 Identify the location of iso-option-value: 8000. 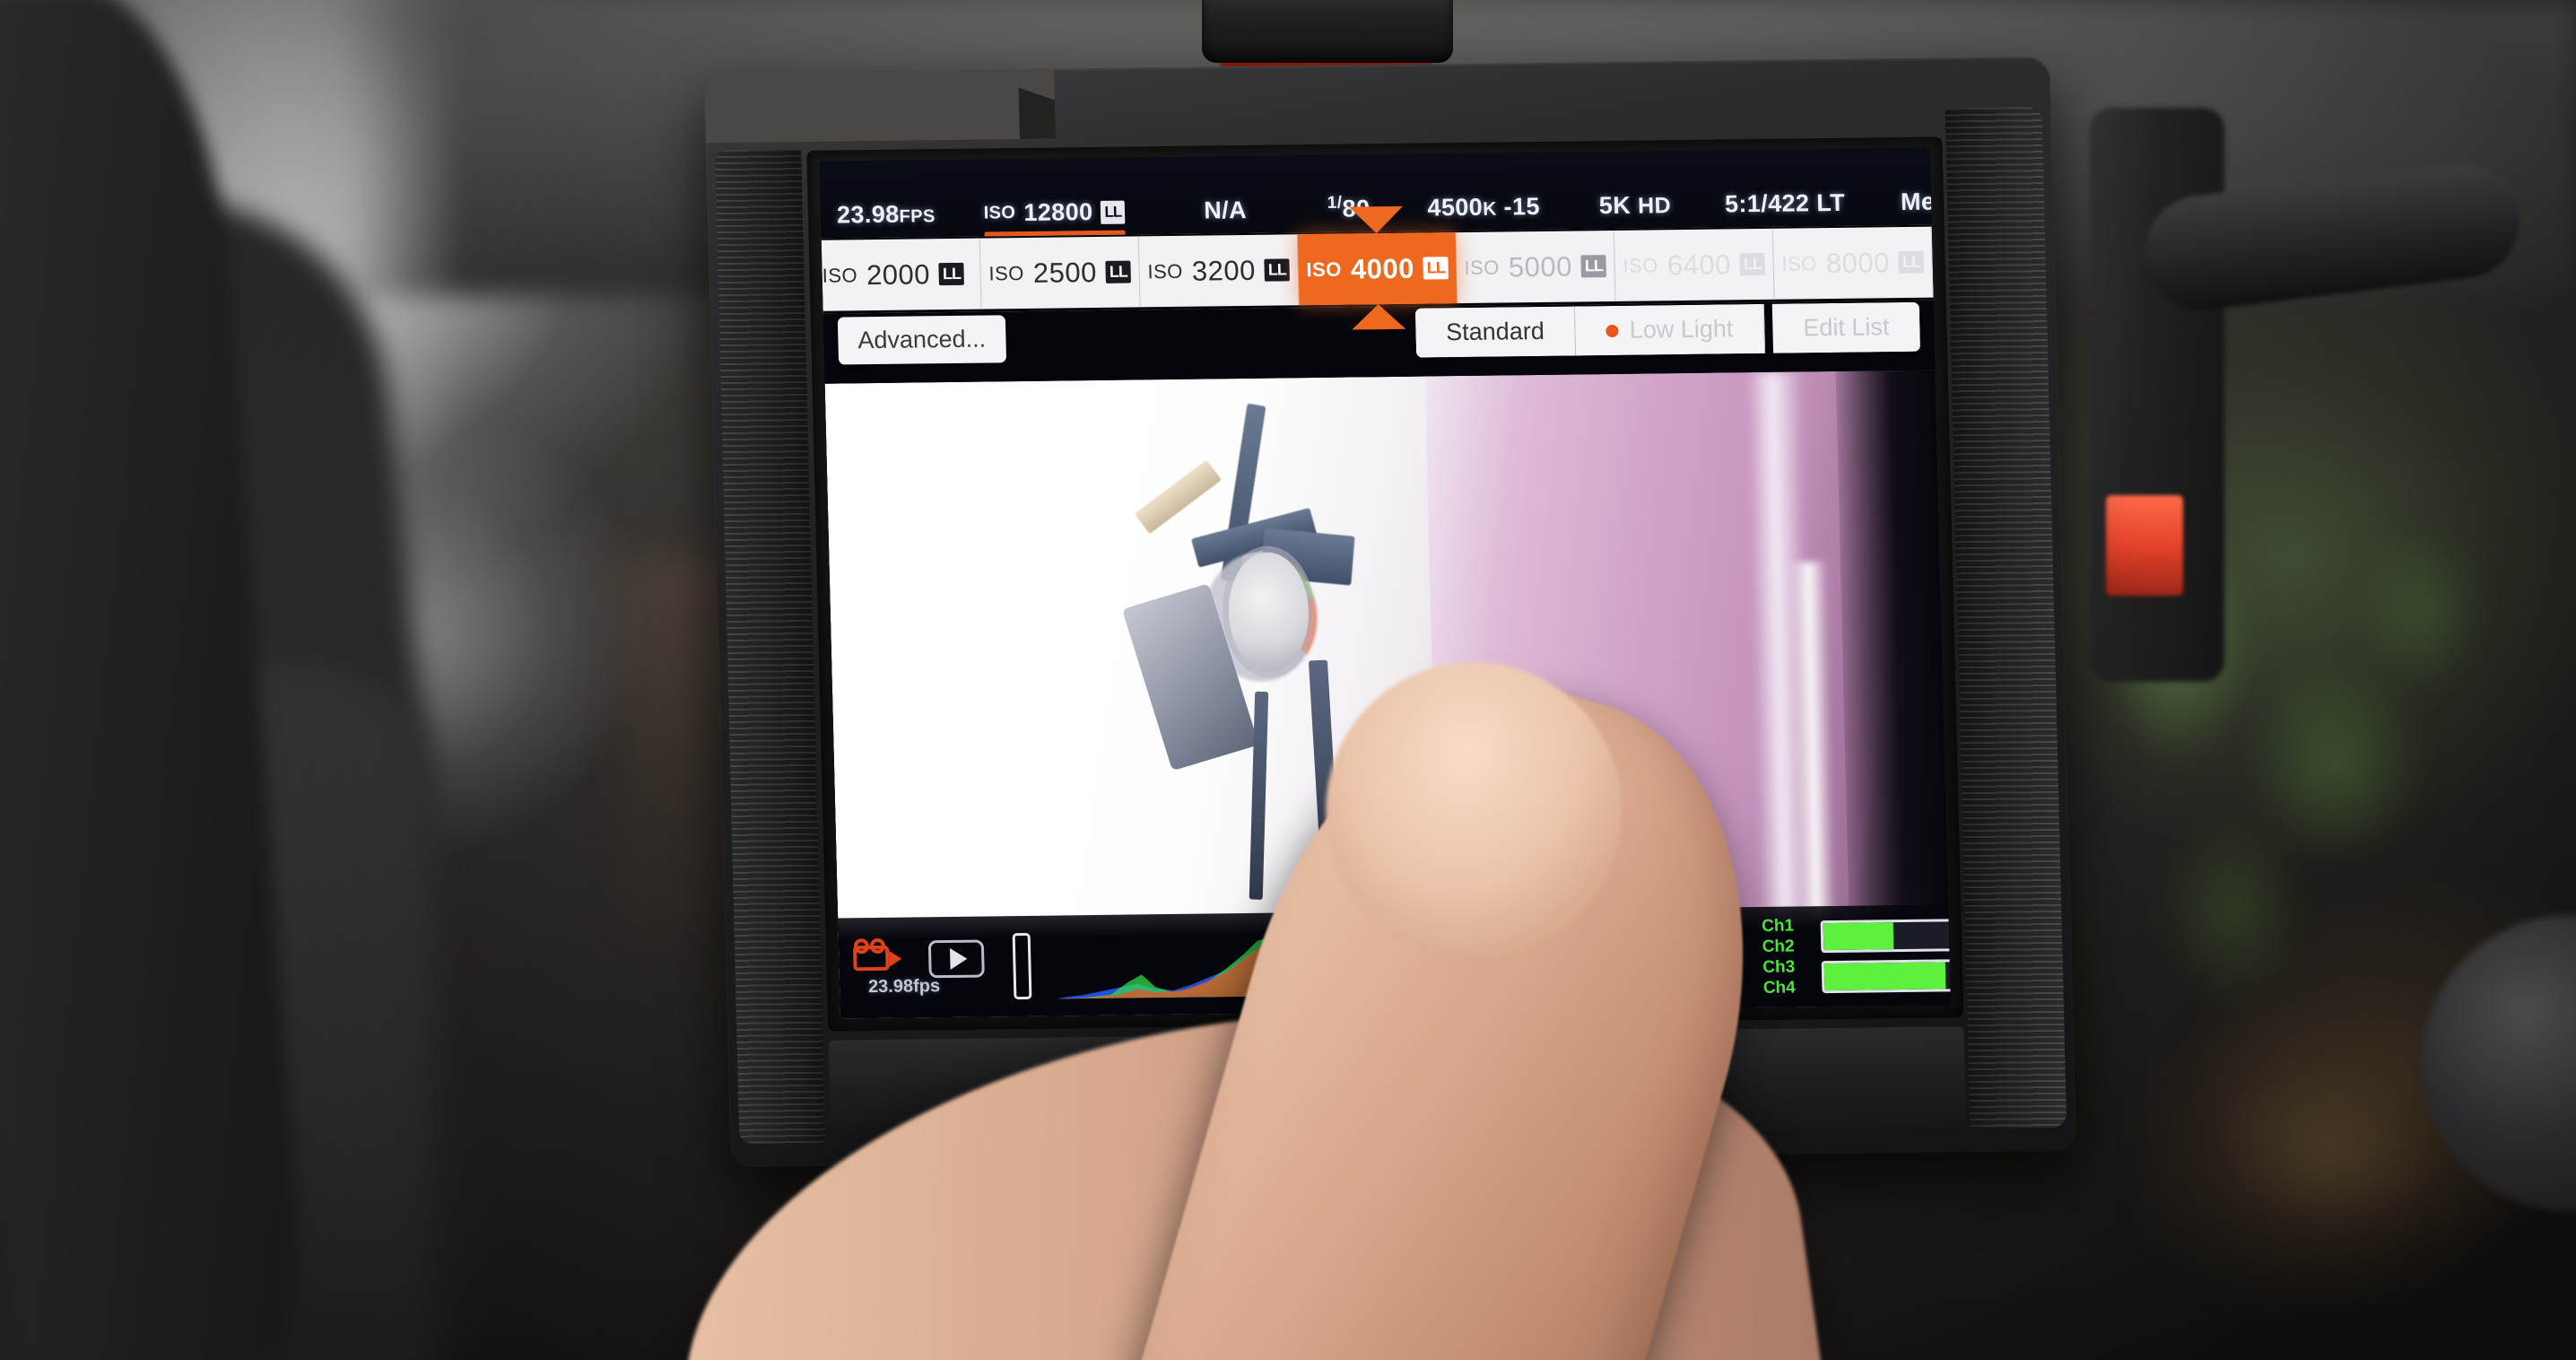
(1858, 262).